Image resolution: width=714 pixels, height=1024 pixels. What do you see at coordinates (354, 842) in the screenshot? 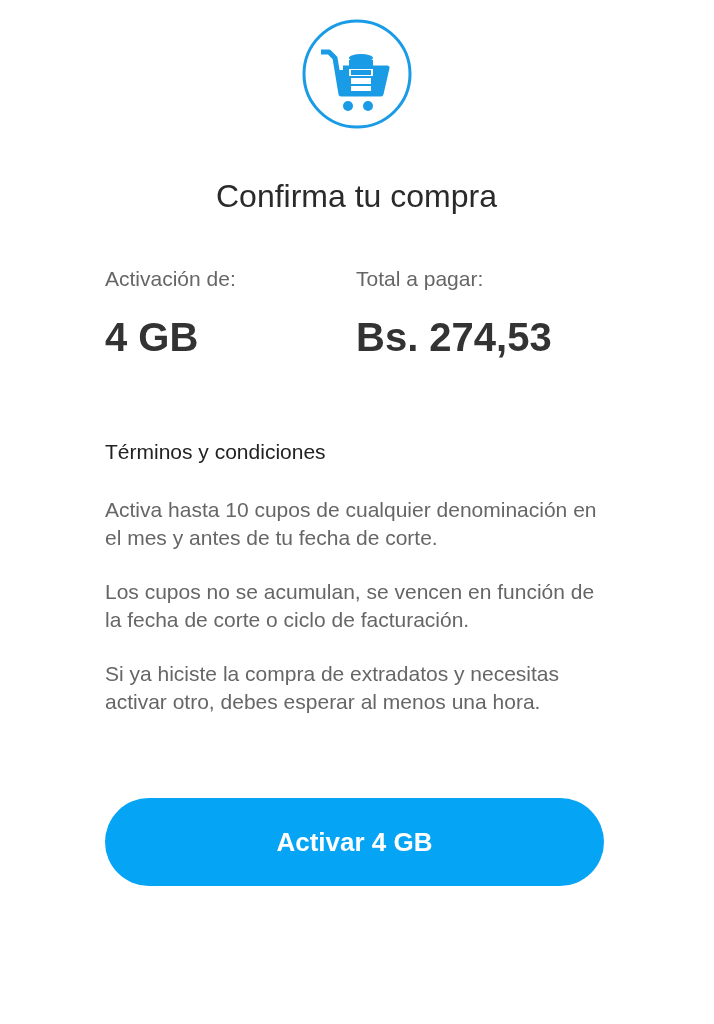
I see `activate-button: Activar 4 GB` at bounding box center [354, 842].